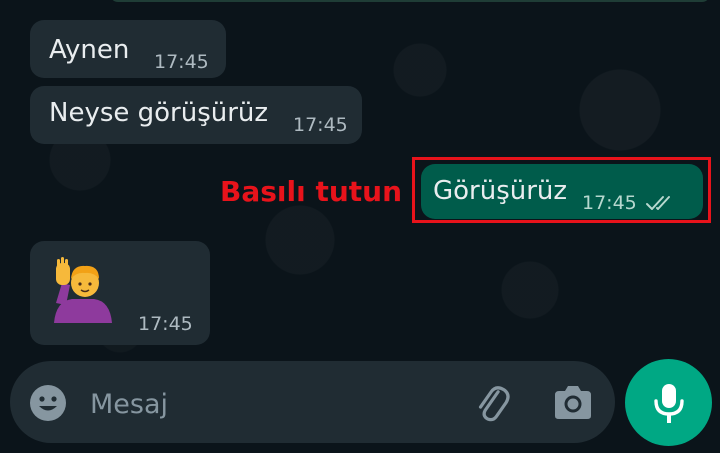 This screenshot has height=453, width=720. What do you see at coordinates (410, 1) in the screenshot?
I see `previous-message-edge` at bounding box center [410, 1].